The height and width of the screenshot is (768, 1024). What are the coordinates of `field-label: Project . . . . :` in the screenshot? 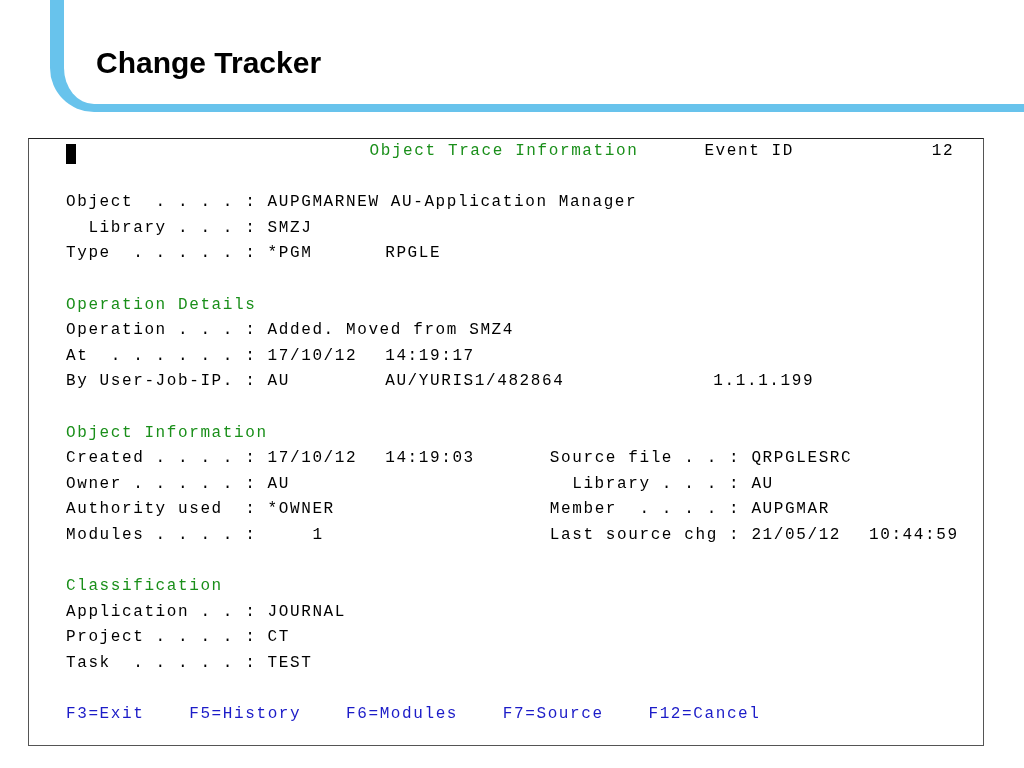 It's located at (162, 638).